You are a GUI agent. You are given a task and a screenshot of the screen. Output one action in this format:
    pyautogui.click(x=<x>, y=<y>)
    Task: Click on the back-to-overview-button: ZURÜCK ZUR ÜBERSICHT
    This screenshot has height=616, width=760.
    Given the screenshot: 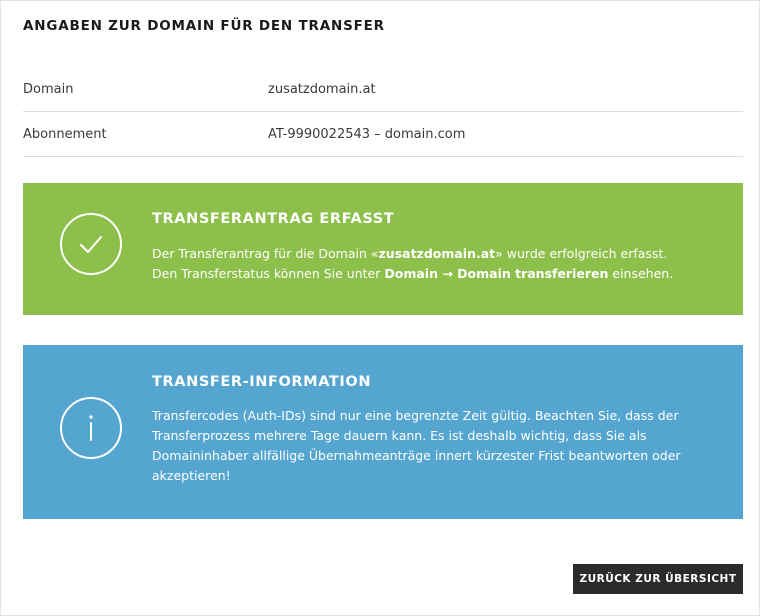 What is the action you would take?
    pyautogui.click(x=658, y=579)
    